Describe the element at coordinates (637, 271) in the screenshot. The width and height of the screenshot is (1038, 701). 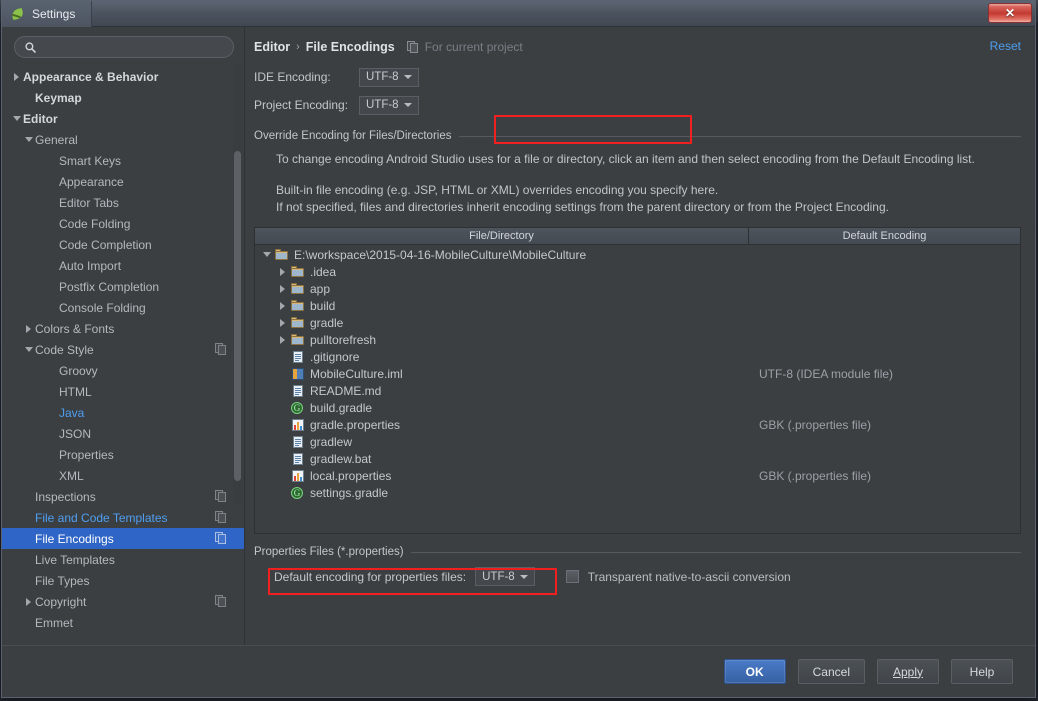
I see `table-row: .idea` at that location.